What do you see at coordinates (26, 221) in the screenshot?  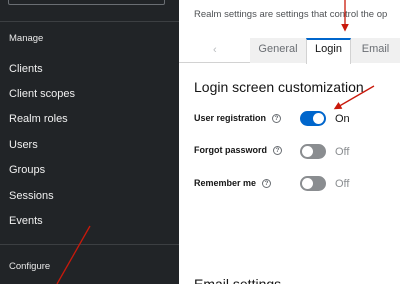 I see `sidebar-item-events: Events` at bounding box center [26, 221].